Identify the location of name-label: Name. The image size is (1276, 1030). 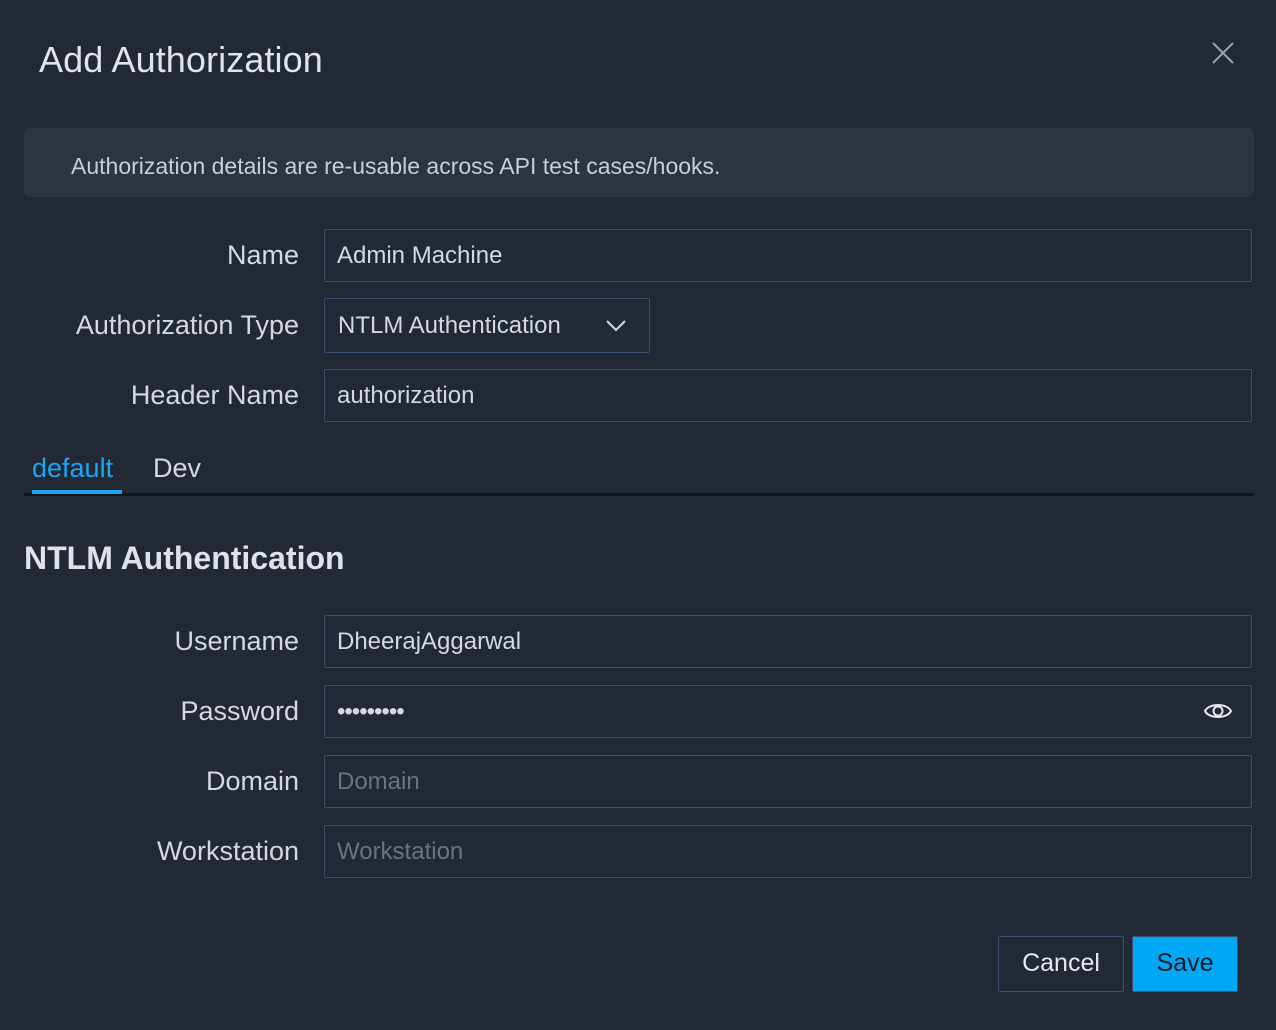
(262, 255).